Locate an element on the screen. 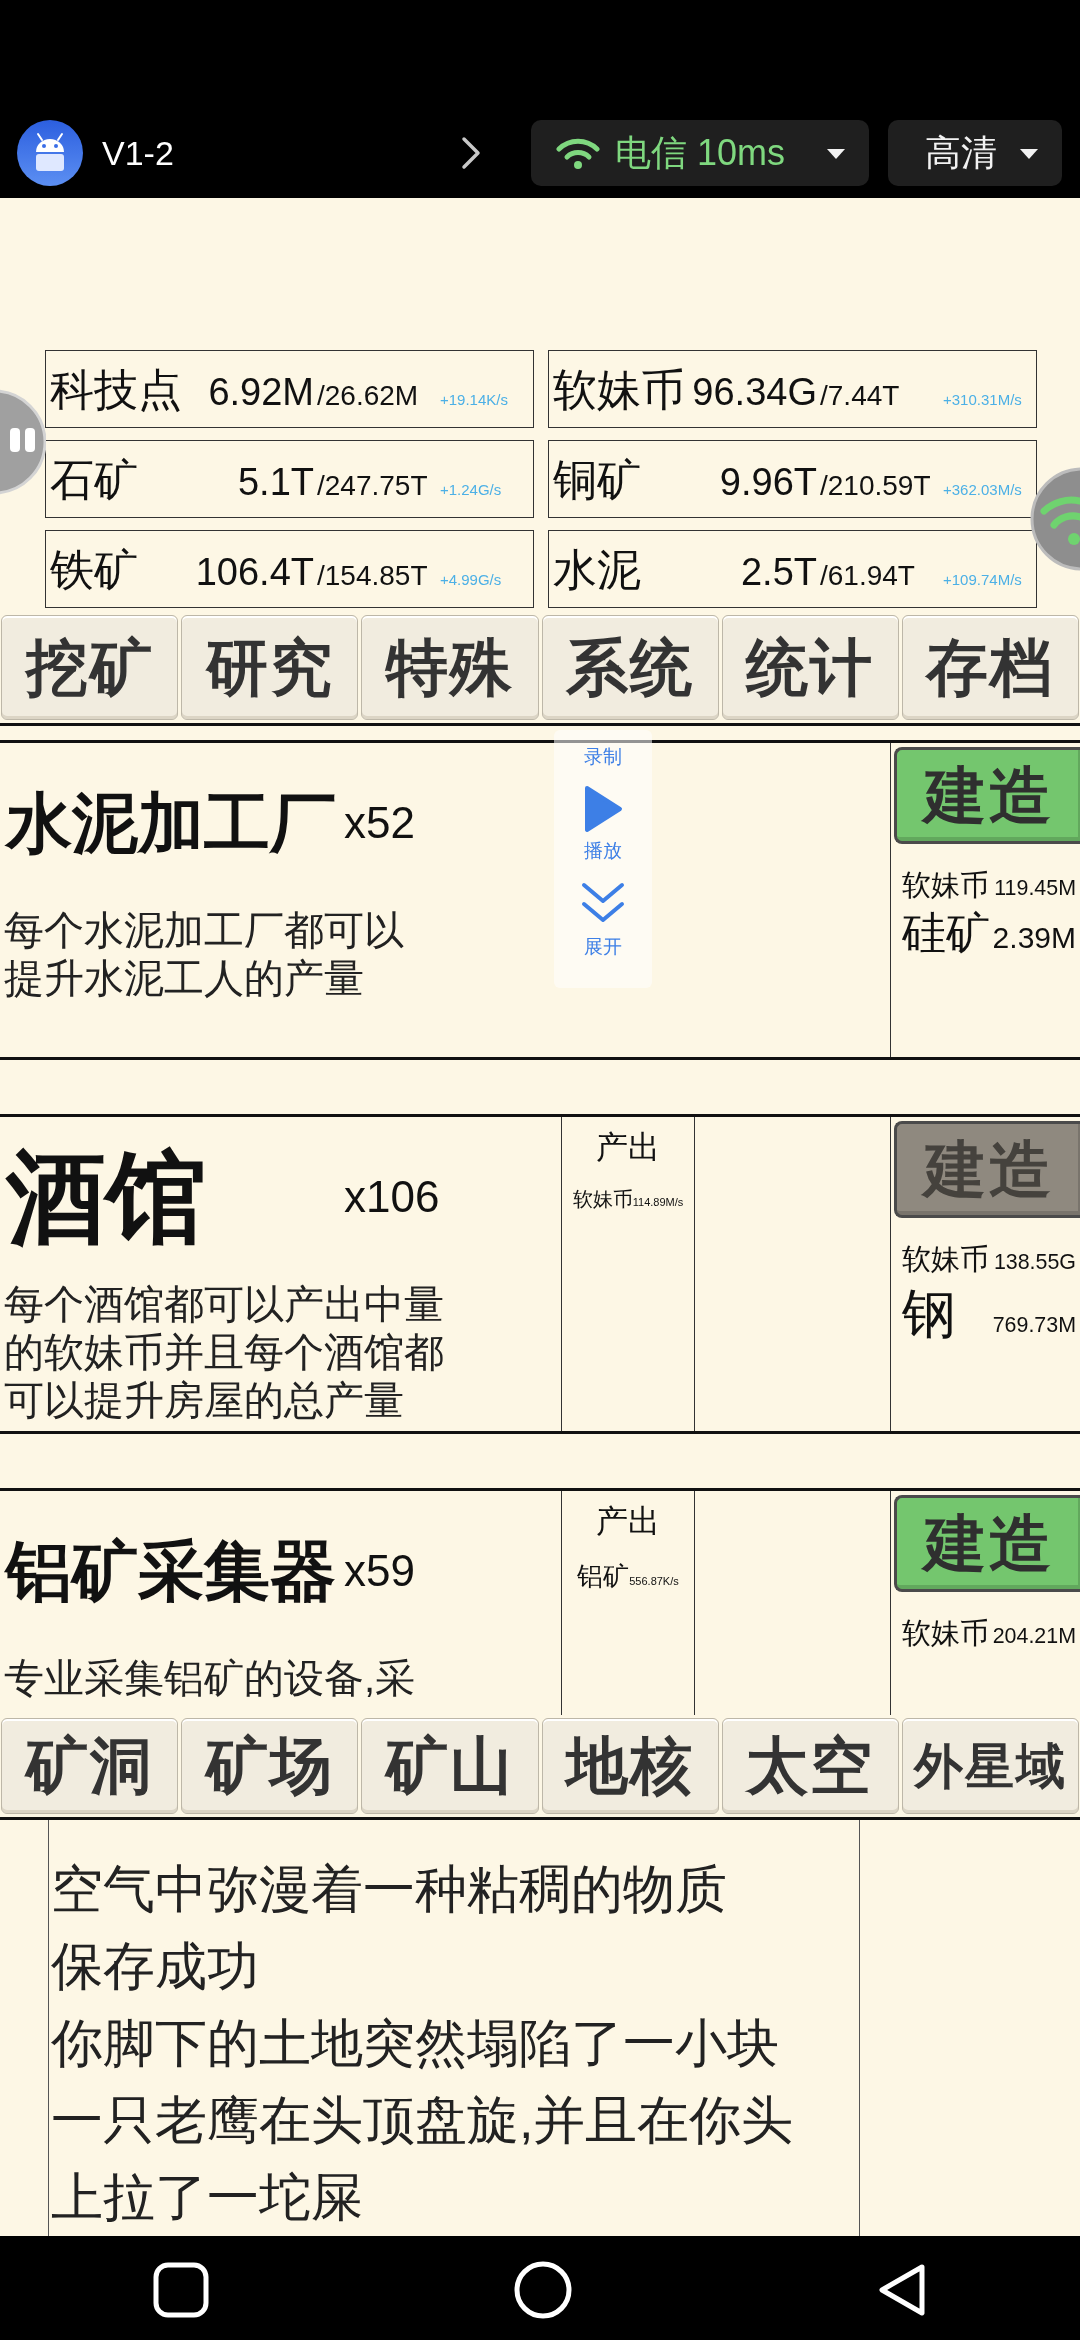  resource-amount: 106.4T is located at coordinates (254, 572).